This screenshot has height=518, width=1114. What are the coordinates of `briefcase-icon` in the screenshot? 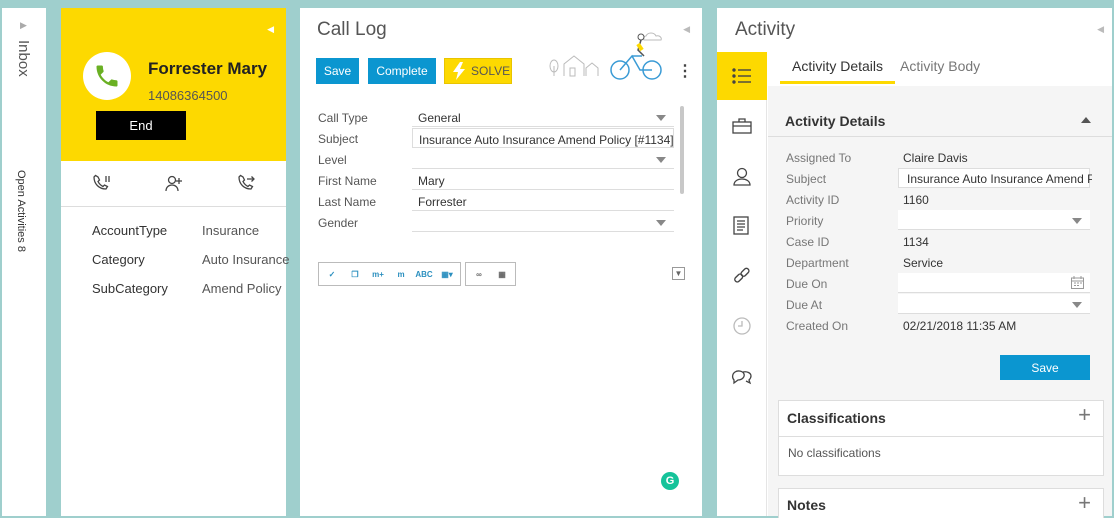 It's located at (742, 126).